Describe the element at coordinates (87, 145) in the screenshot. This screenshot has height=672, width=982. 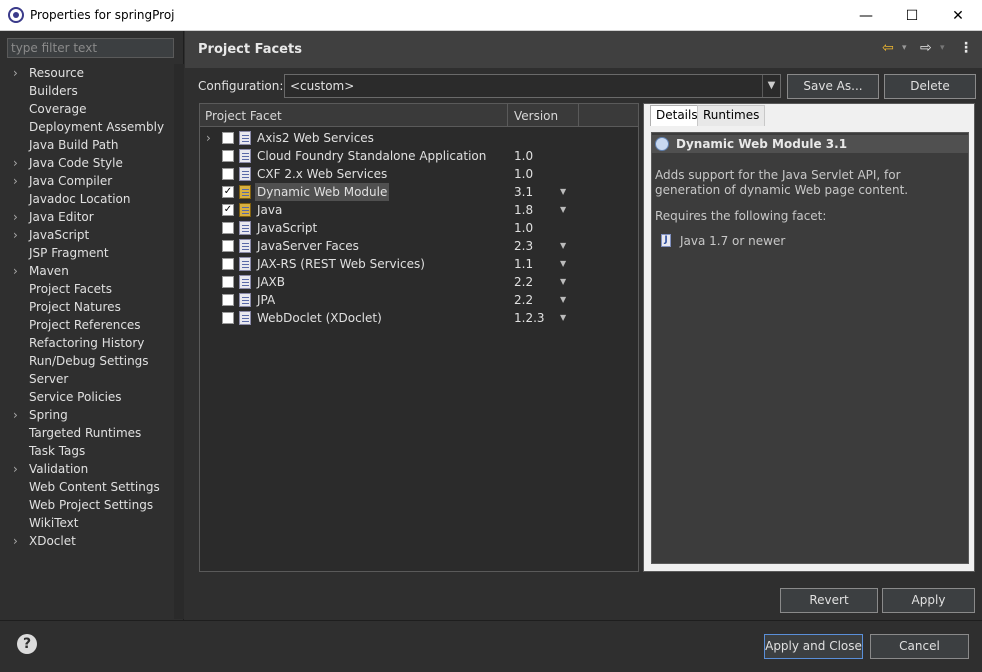
I see `sidebar-item: Java Build Path` at that location.